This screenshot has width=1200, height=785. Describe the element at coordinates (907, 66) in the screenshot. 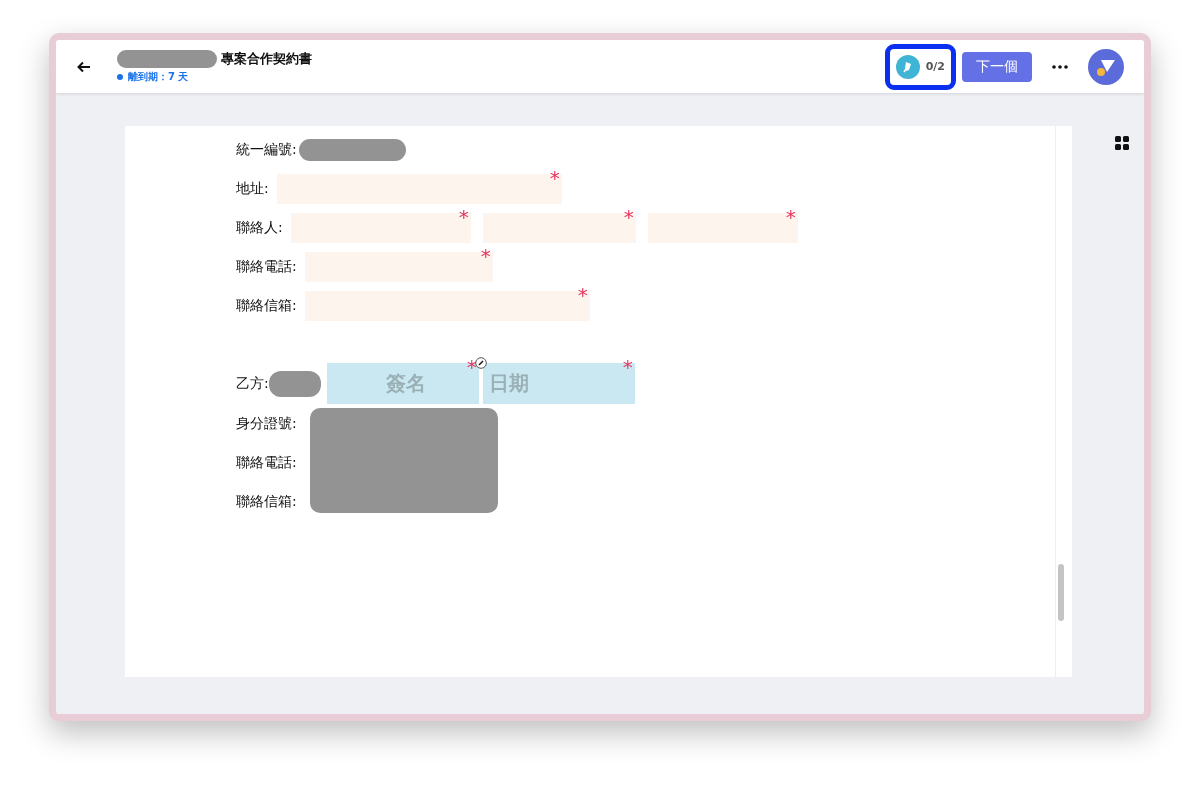

I see `pen-icon` at that location.